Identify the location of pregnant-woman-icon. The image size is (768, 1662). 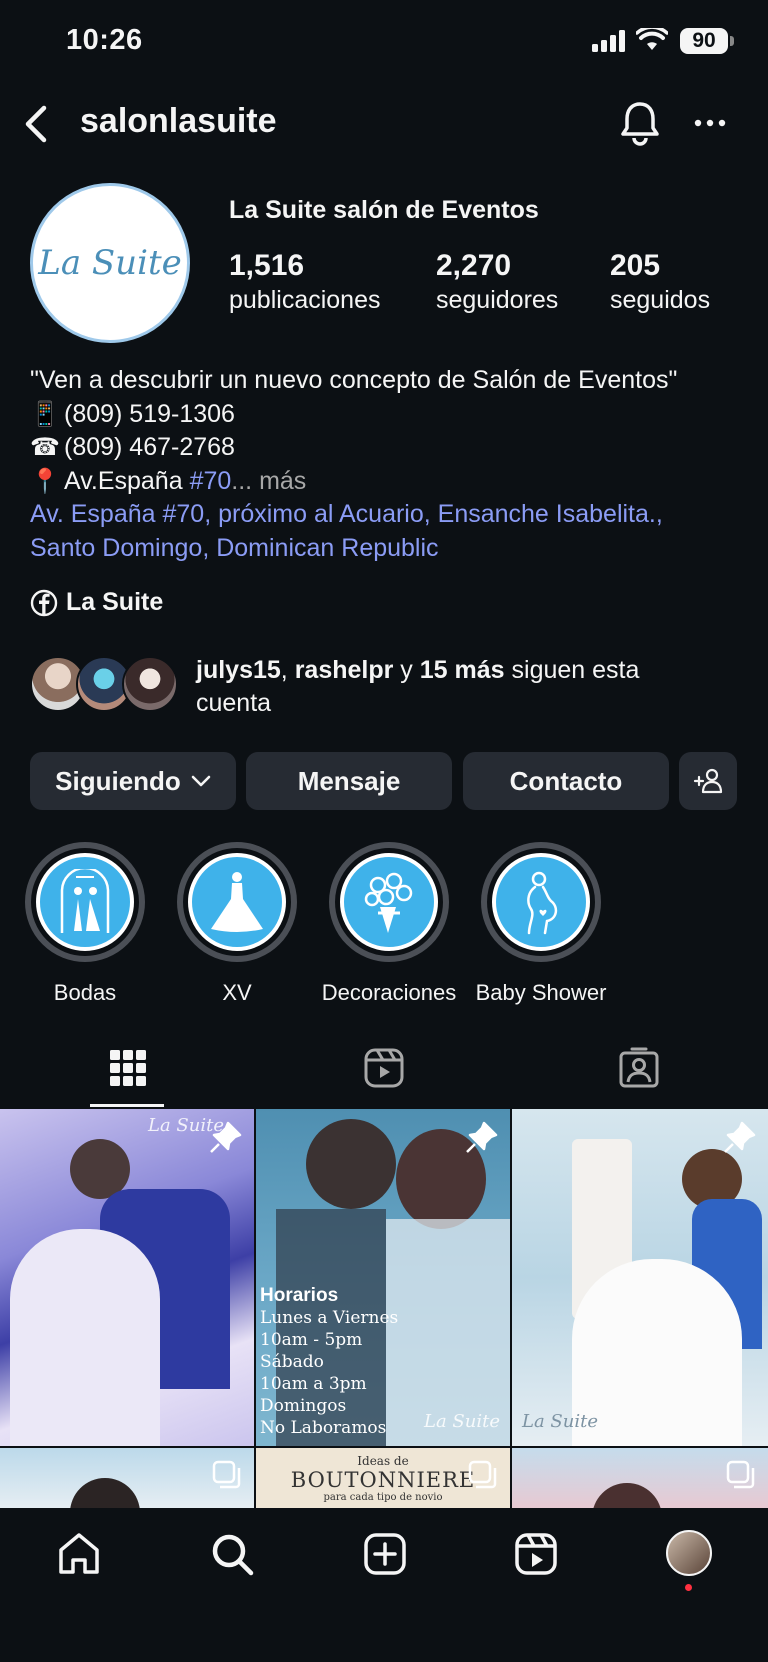
(542, 903).